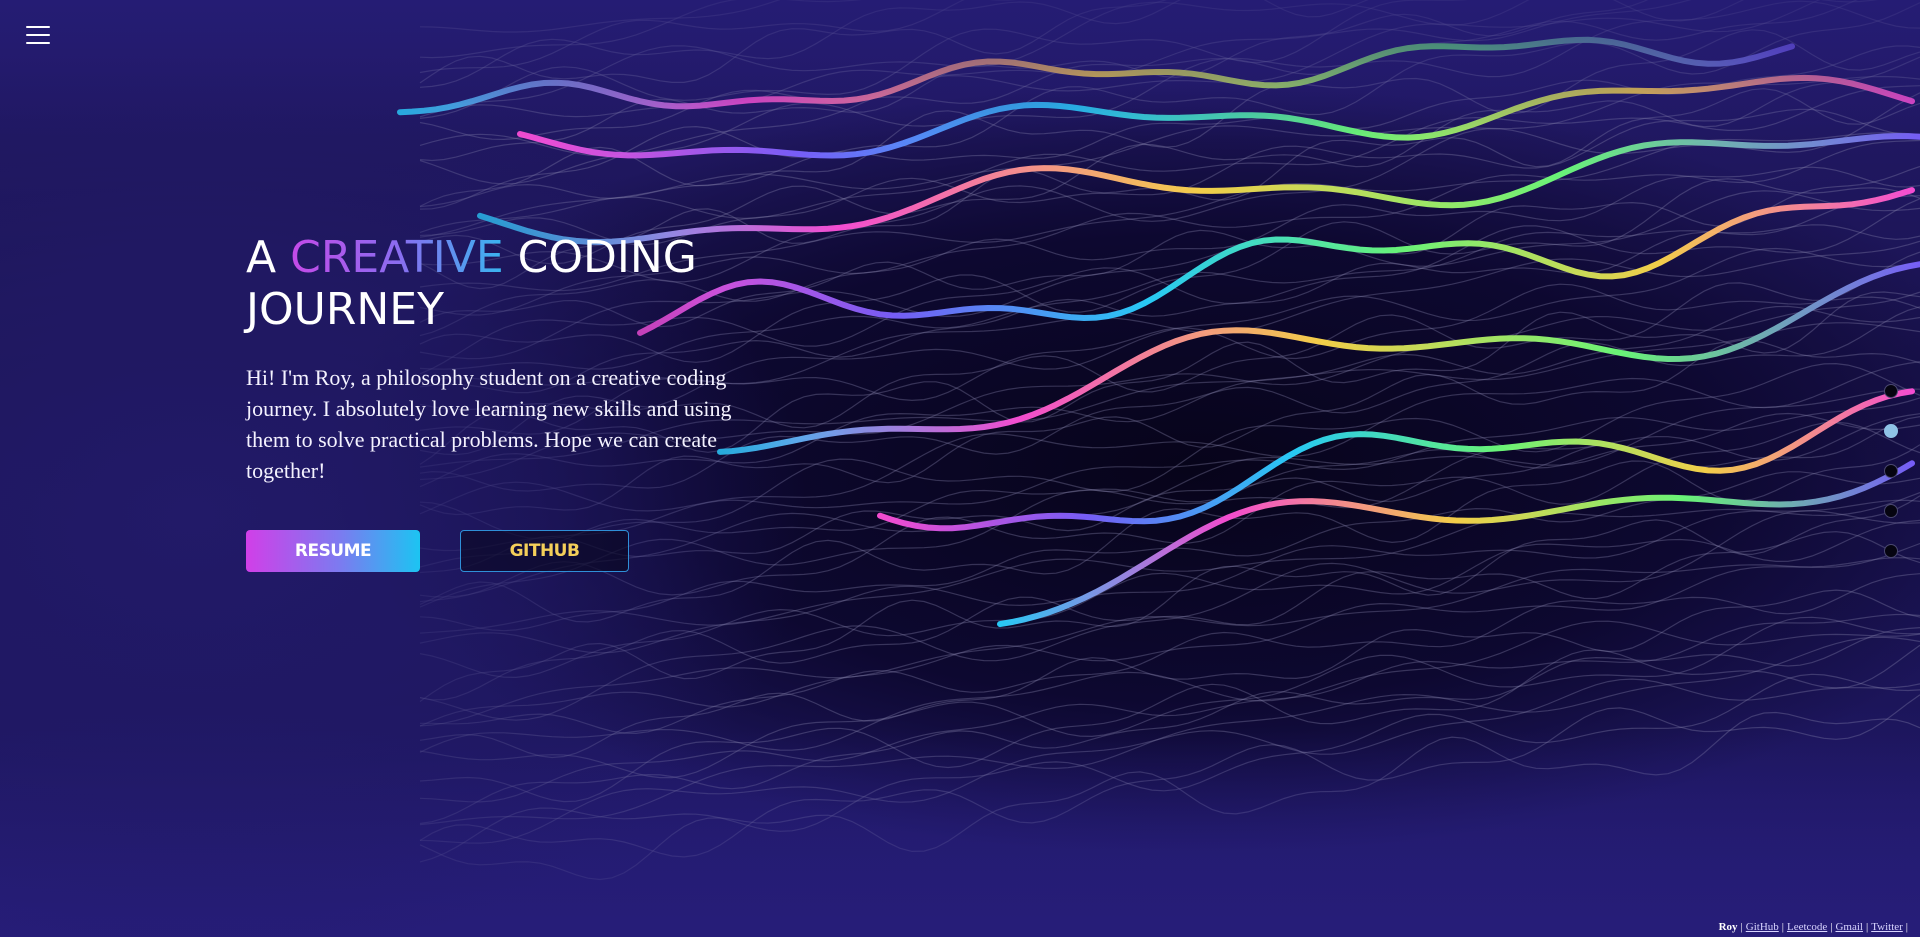 This screenshot has height=937, width=1920. I want to click on hero-buttons: RESUME GITHUB, so click(506, 551).